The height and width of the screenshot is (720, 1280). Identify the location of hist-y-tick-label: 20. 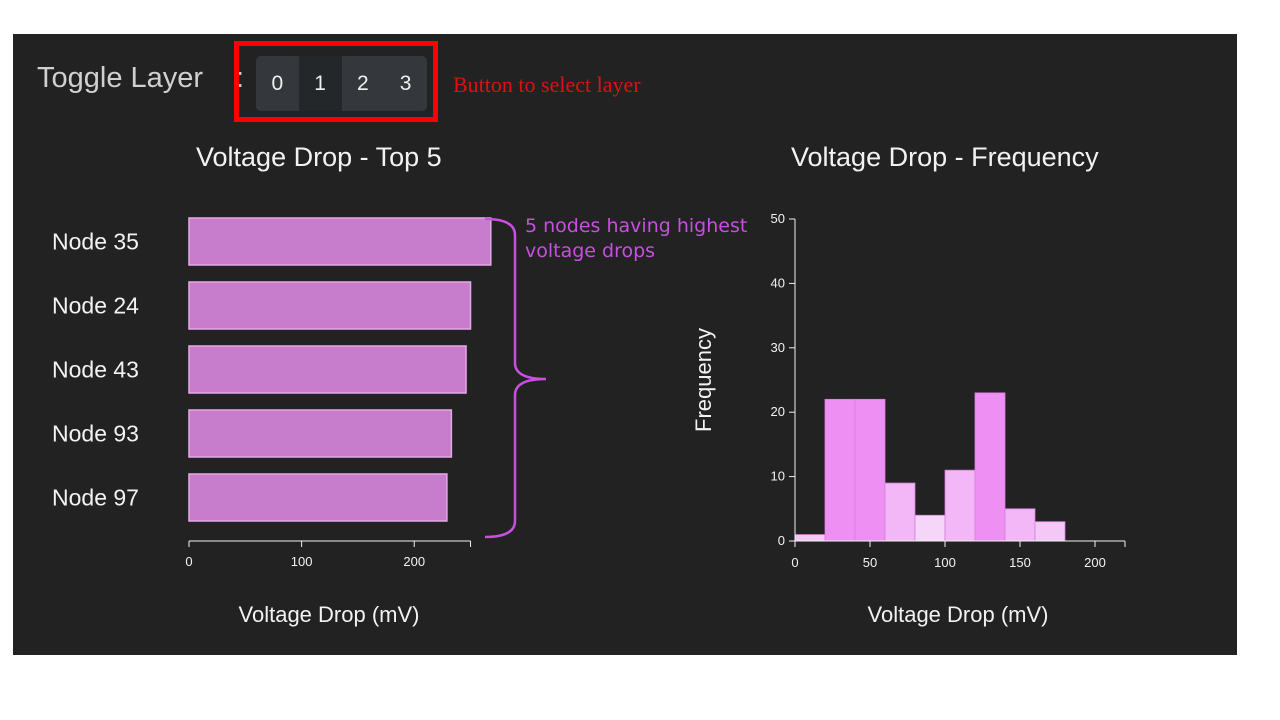
(778, 411).